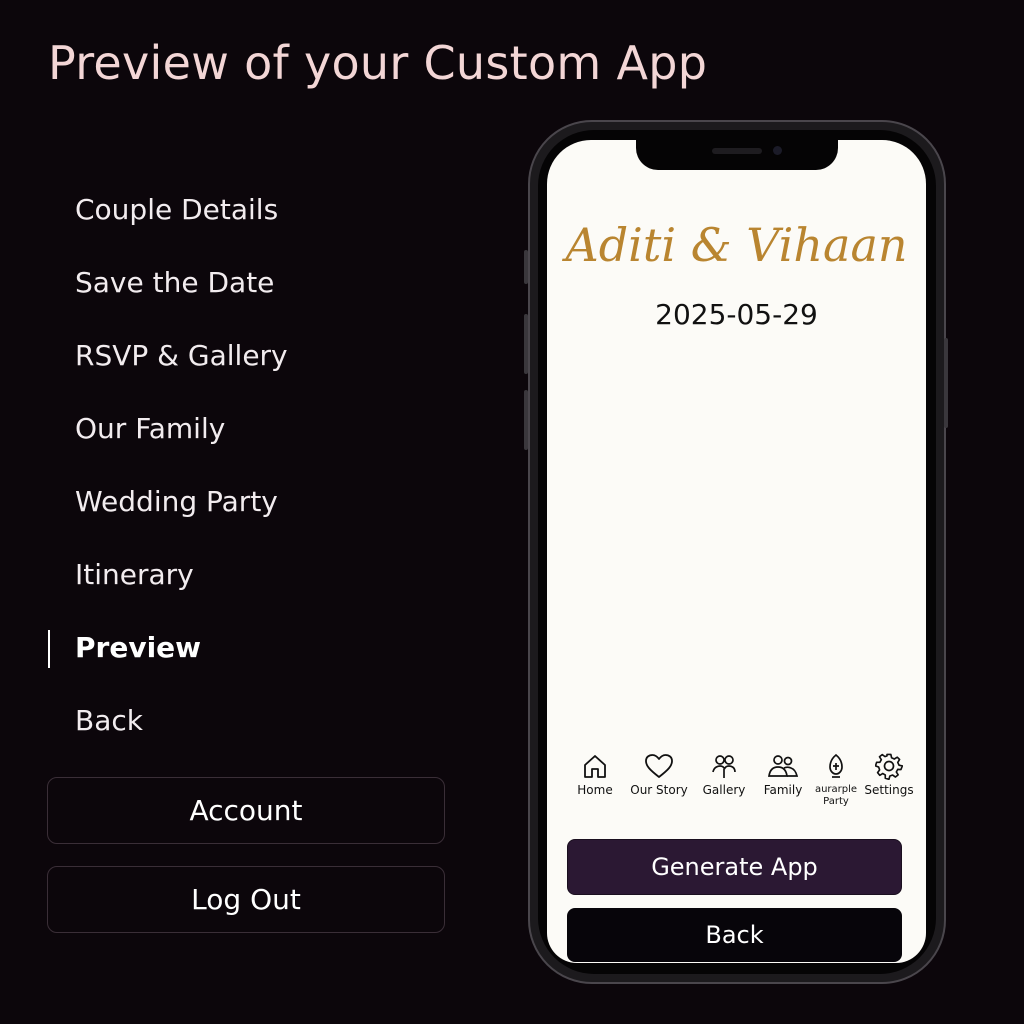  What do you see at coordinates (836, 780) in the screenshot?
I see `tab-wedding-party: aurarple Party` at bounding box center [836, 780].